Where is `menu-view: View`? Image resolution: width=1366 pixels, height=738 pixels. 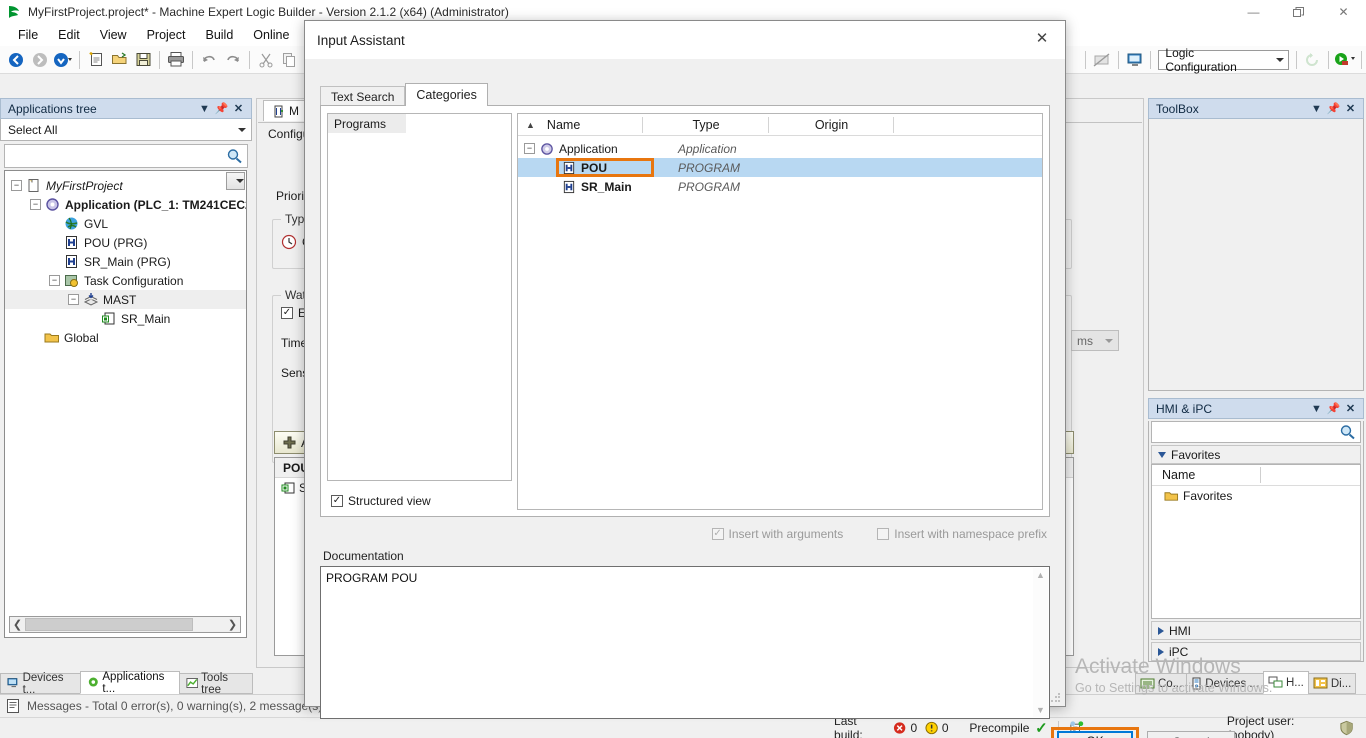
menu-view: View is located at coordinates (113, 35).